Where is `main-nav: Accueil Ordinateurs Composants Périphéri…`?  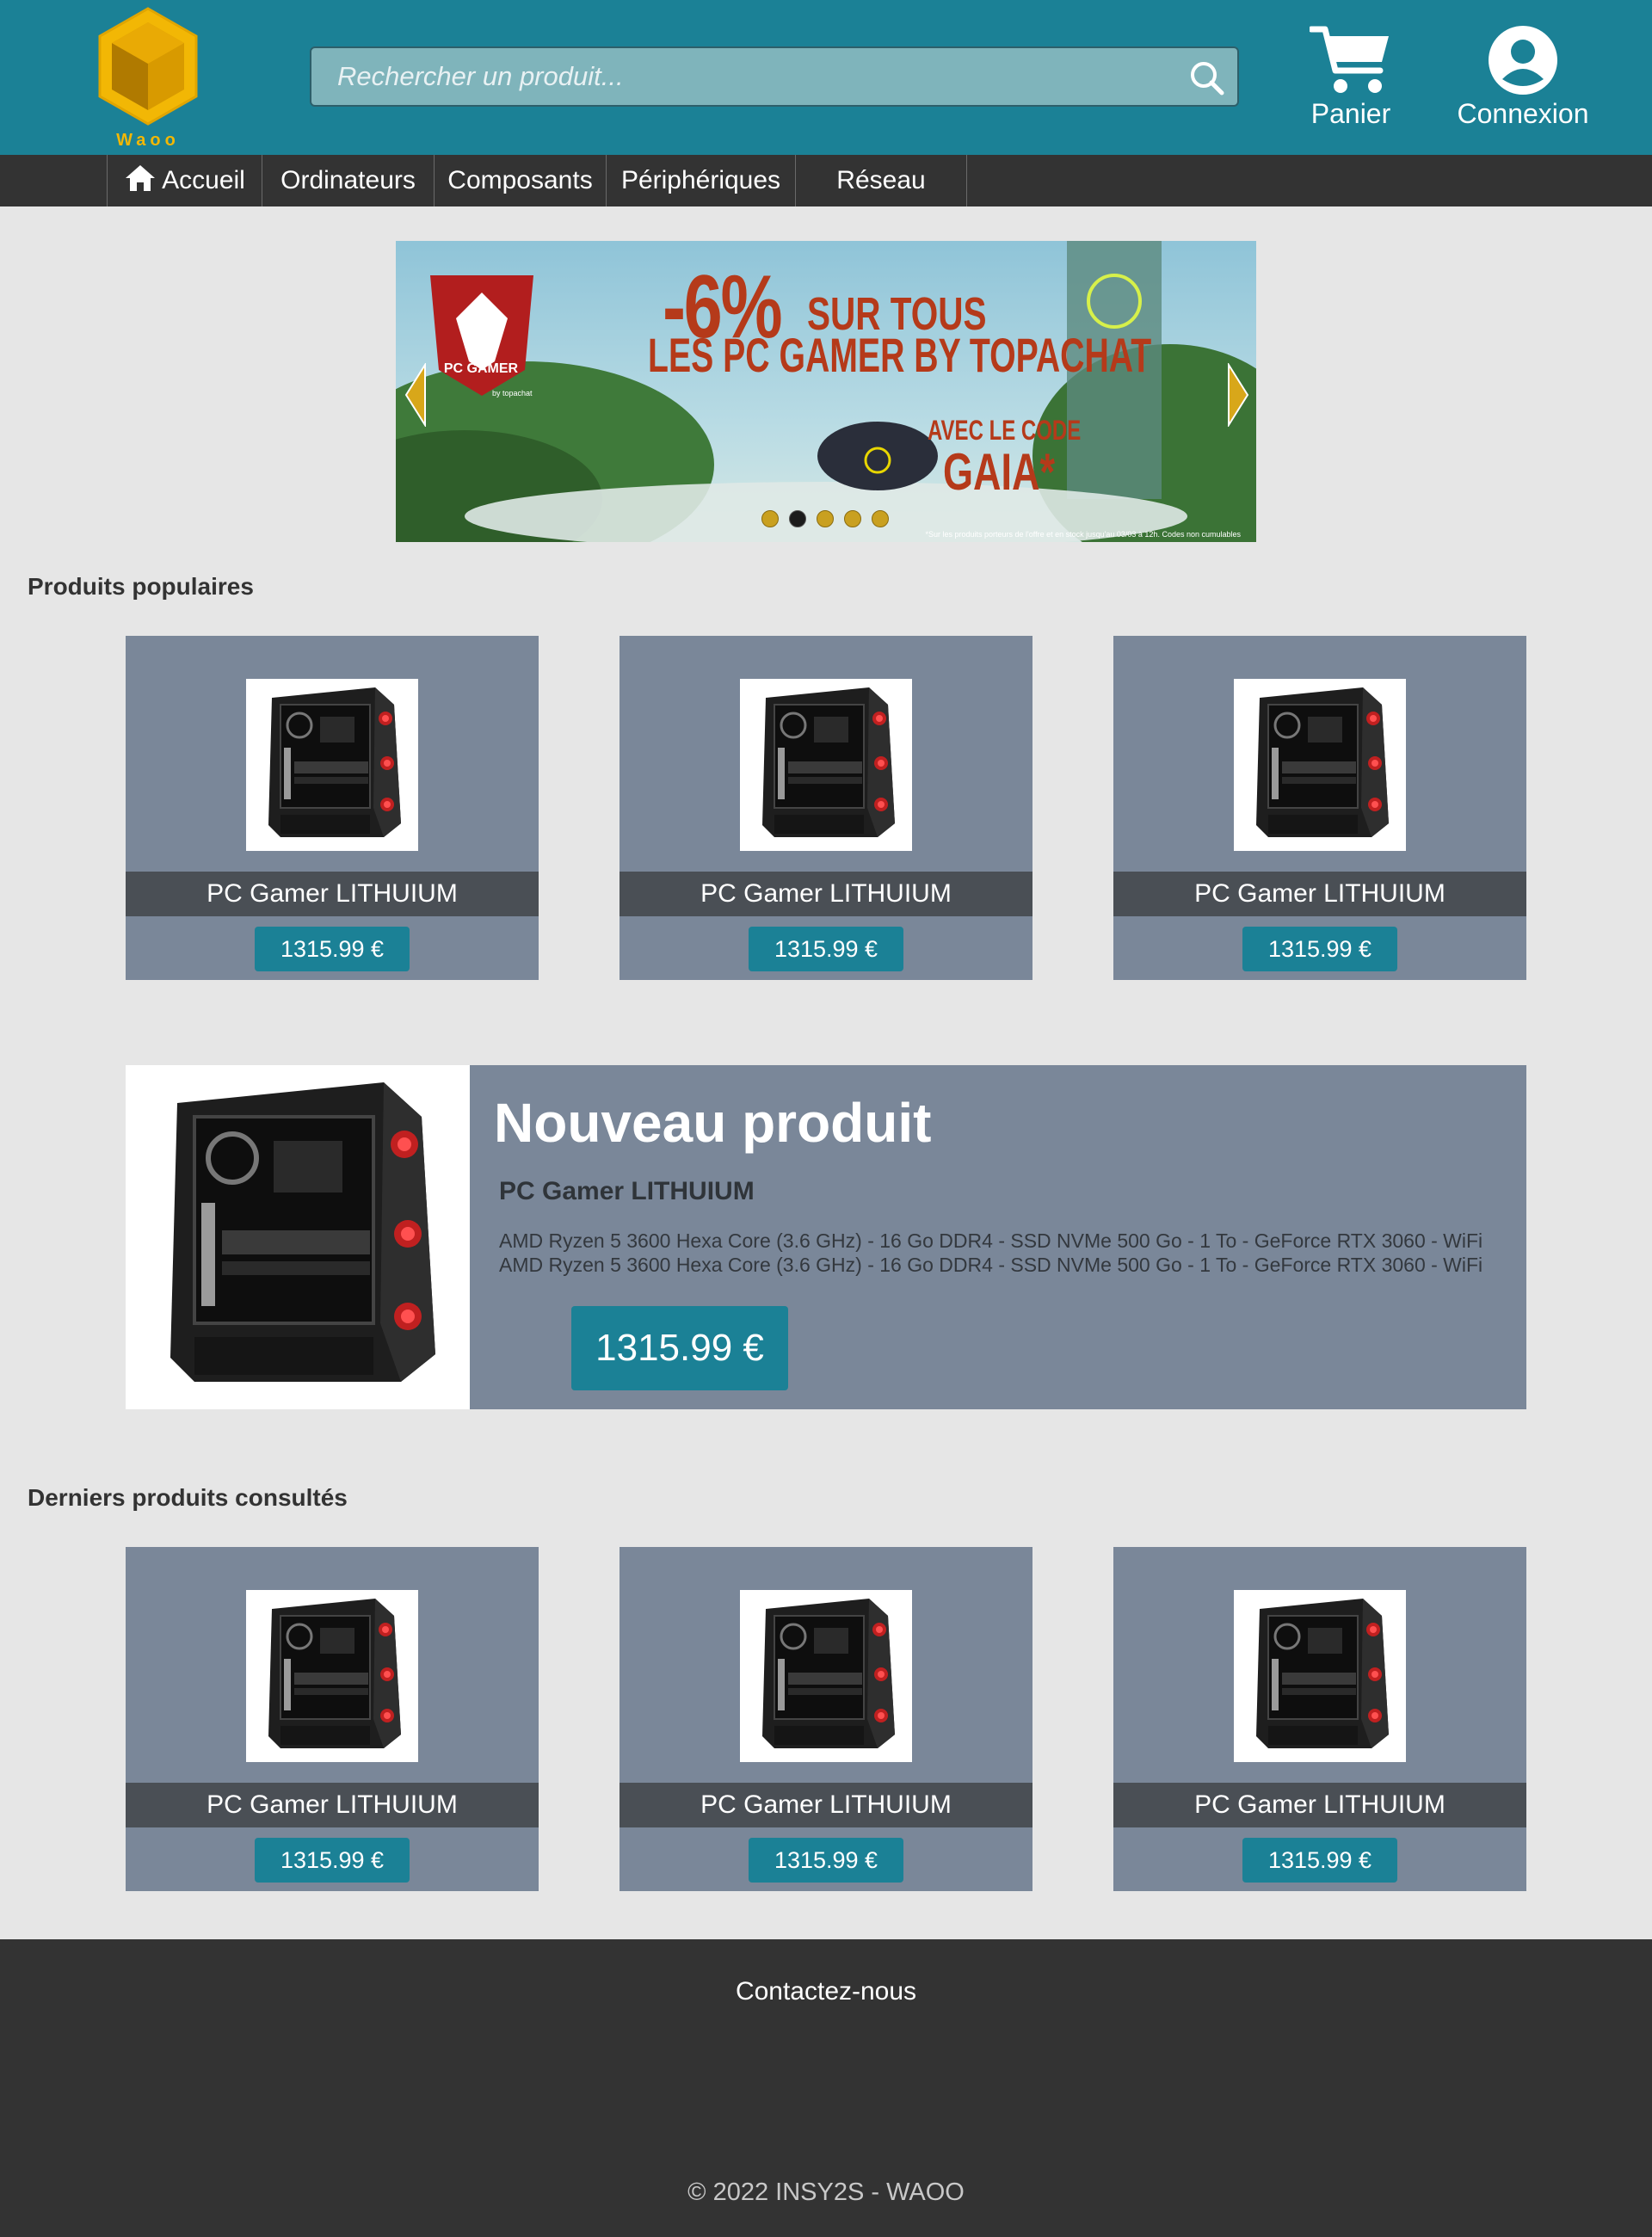
main-nav: Accueil Ordinateurs Composants Périphéri… is located at coordinates (826, 180).